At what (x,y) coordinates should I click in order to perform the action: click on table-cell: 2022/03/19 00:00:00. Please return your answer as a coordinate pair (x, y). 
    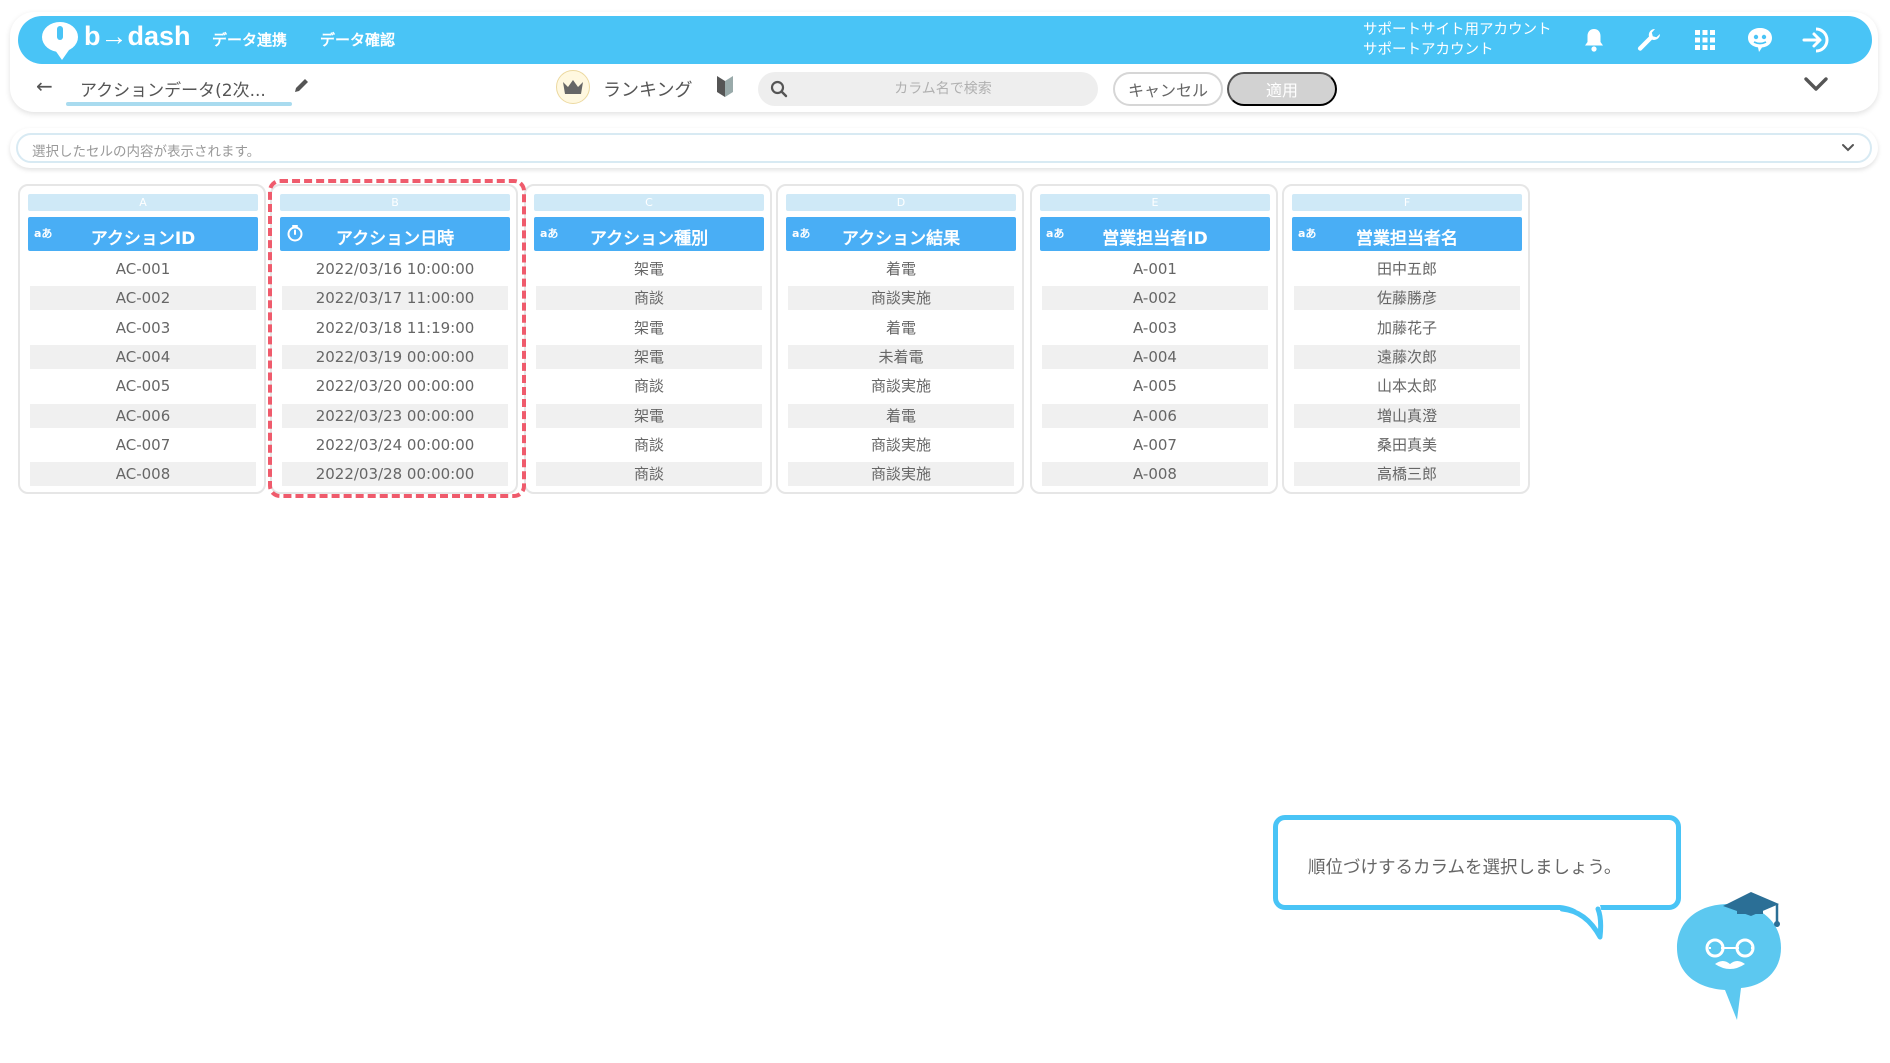
    Looking at the image, I should click on (395, 356).